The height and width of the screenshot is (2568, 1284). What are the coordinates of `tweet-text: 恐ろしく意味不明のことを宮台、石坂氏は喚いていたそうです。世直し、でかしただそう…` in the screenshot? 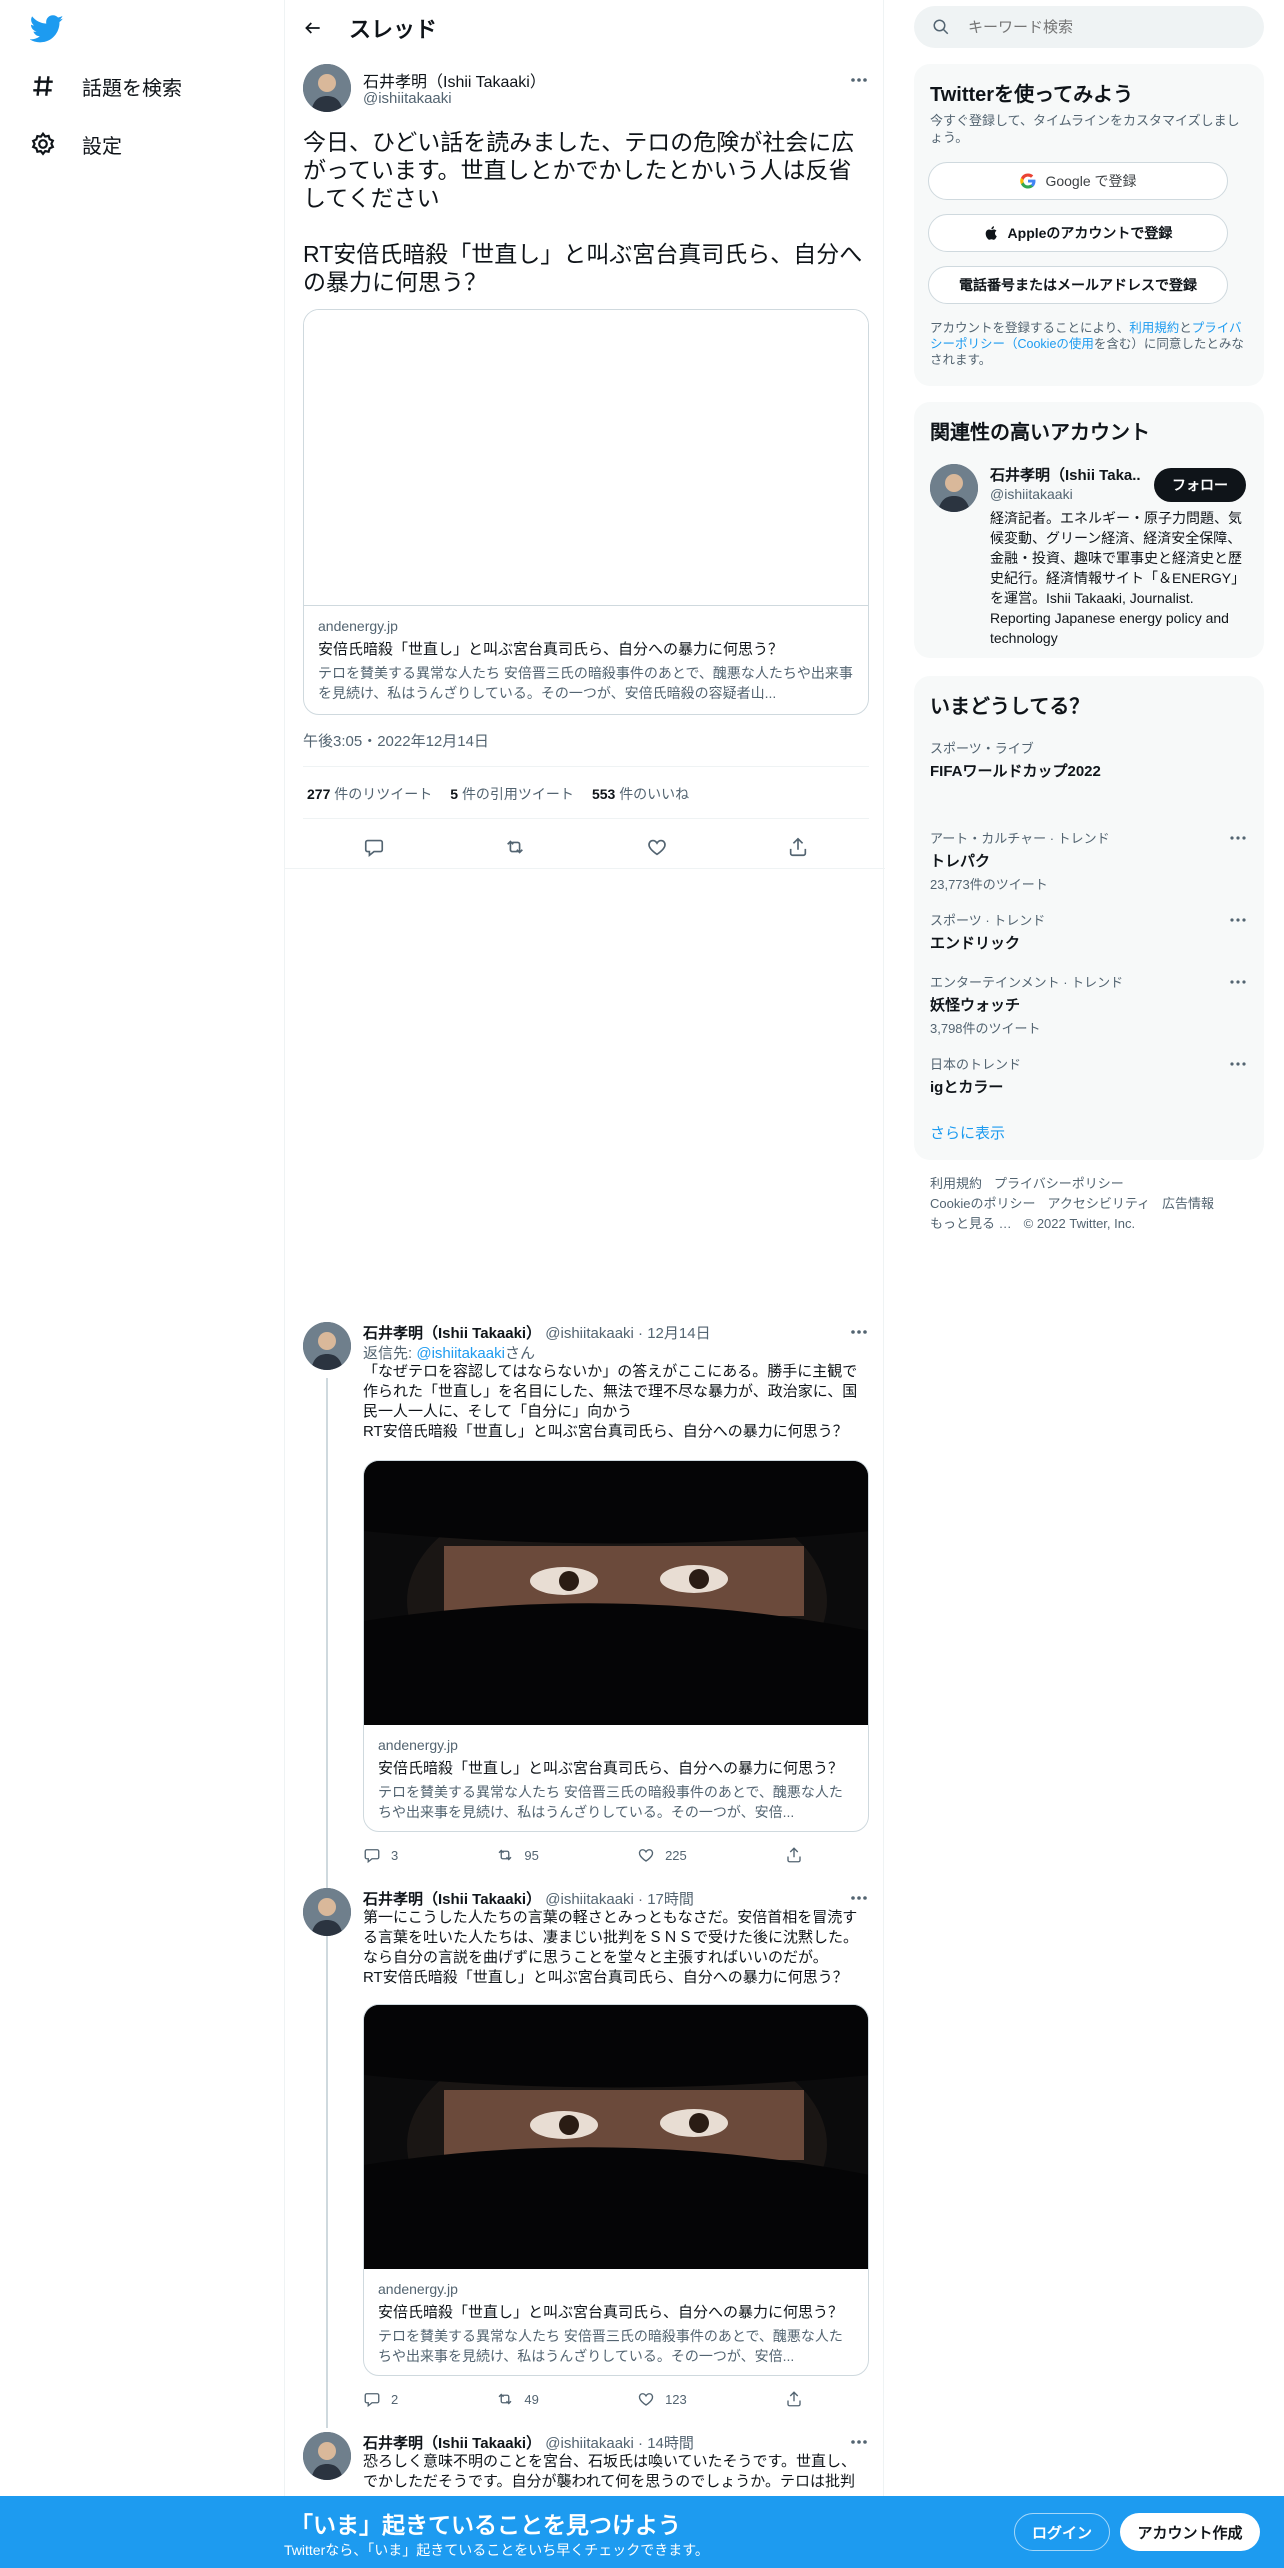 It's located at (610, 2471).